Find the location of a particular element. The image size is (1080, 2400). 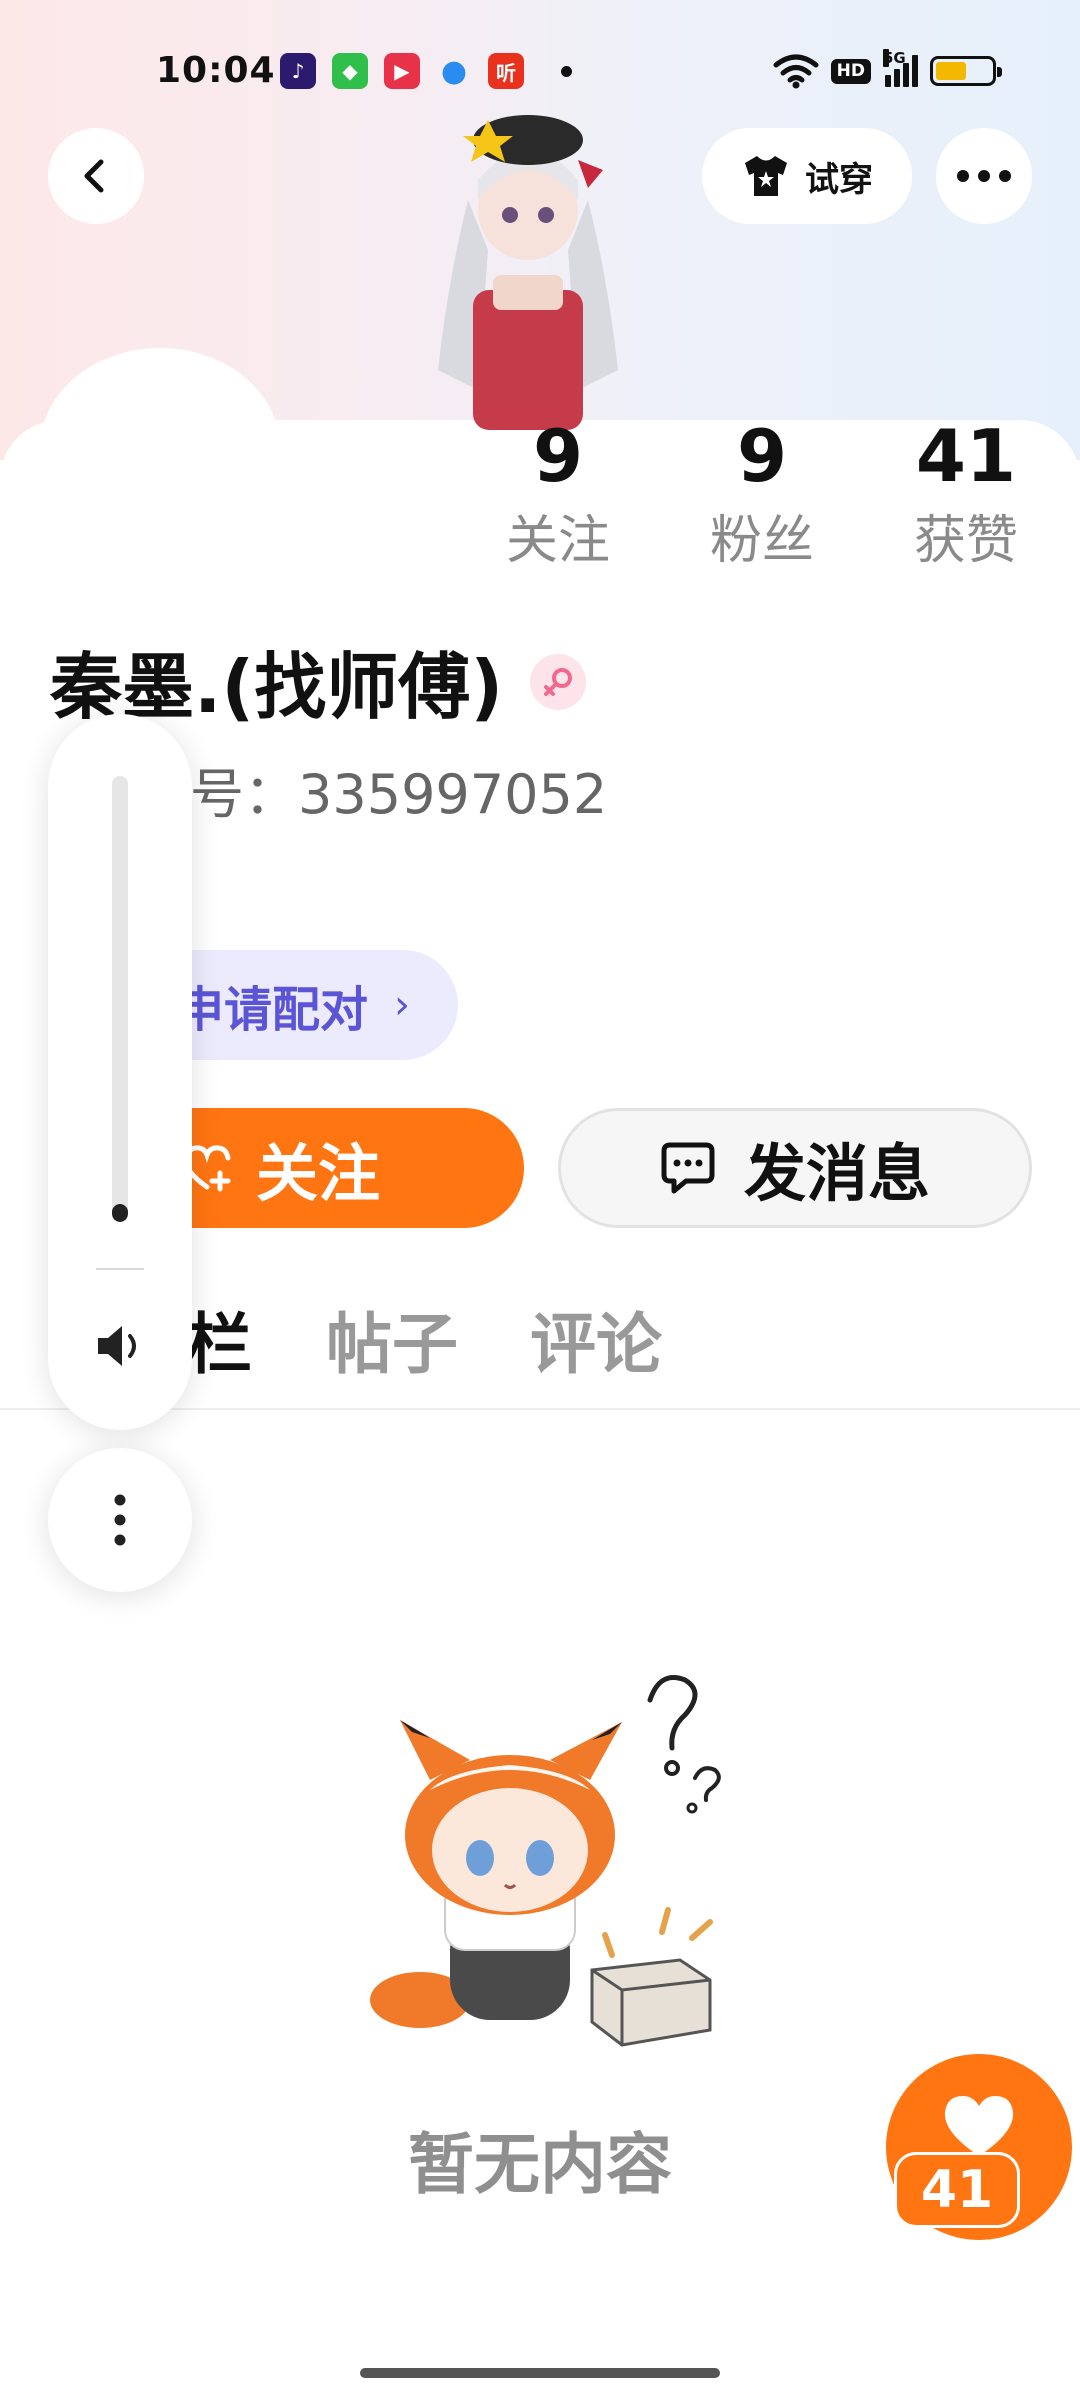

following-count: 9 is located at coordinates (558, 456).